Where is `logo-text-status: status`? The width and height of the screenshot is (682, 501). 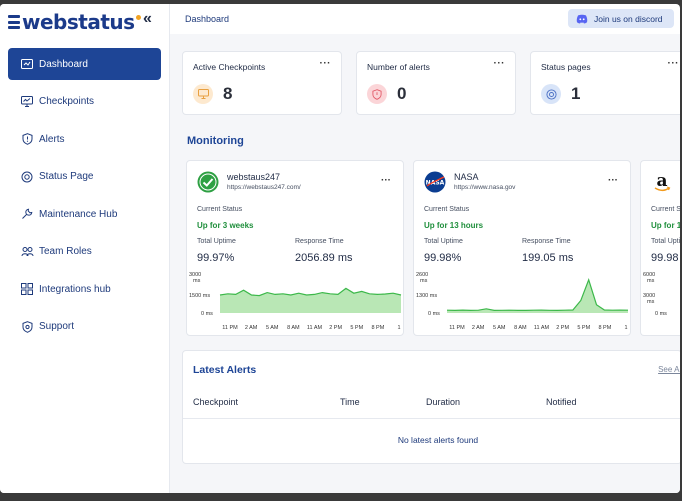
logo-text-status: status is located at coordinates (100, 22).